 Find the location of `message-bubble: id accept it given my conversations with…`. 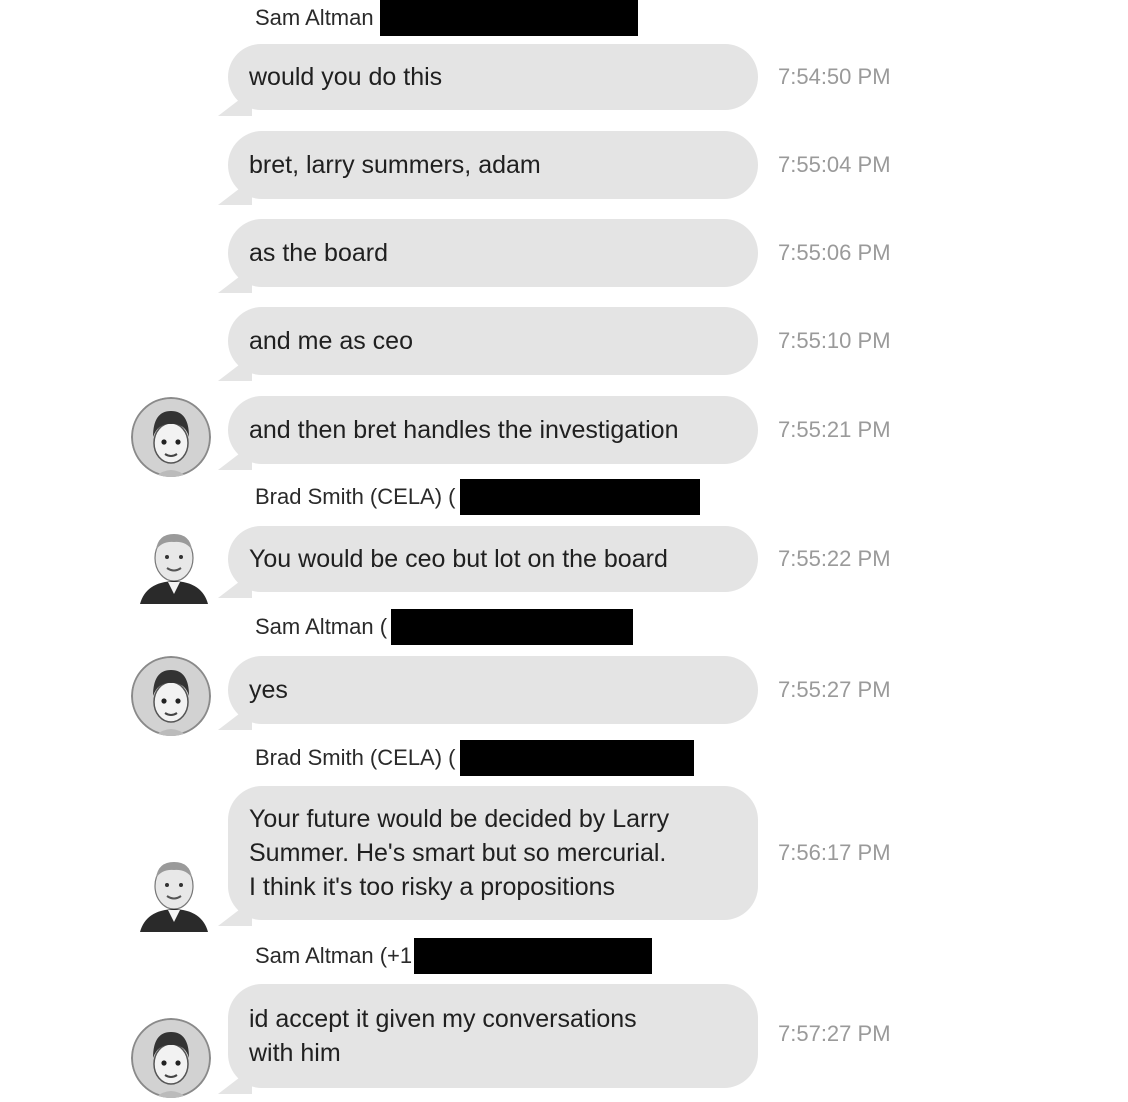

message-bubble: id accept it given my conversations with… is located at coordinates (493, 1036).